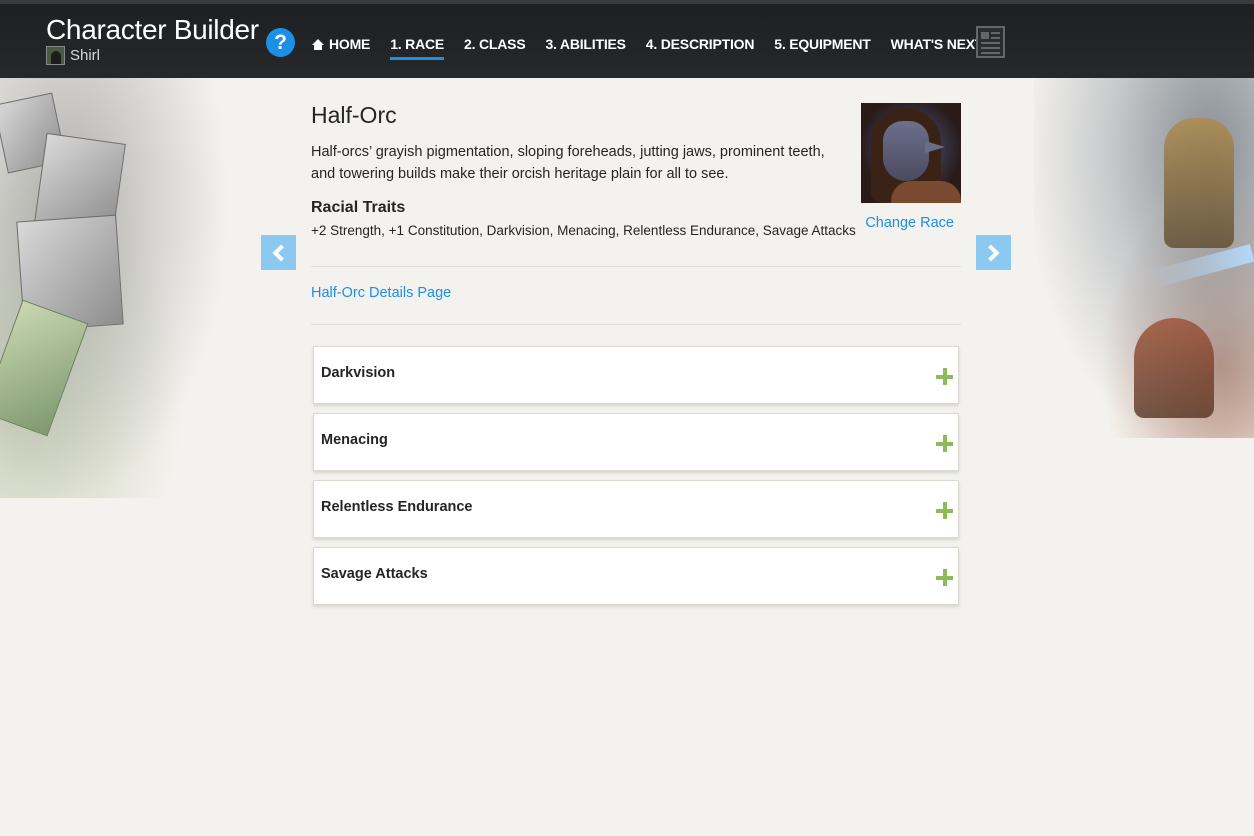 Image resolution: width=1254 pixels, height=836 pixels. I want to click on help-button: ?, so click(280, 42).